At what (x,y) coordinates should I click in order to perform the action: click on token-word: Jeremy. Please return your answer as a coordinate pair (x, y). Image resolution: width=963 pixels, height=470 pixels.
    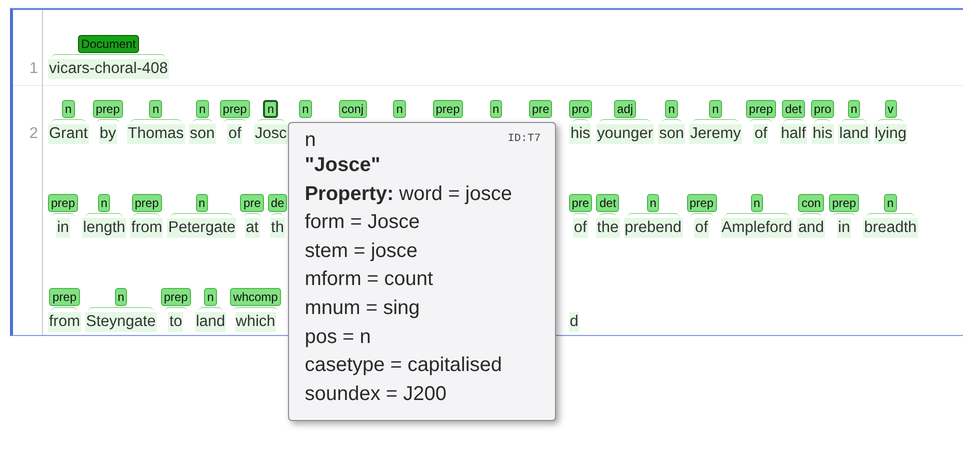
    Looking at the image, I should click on (715, 134).